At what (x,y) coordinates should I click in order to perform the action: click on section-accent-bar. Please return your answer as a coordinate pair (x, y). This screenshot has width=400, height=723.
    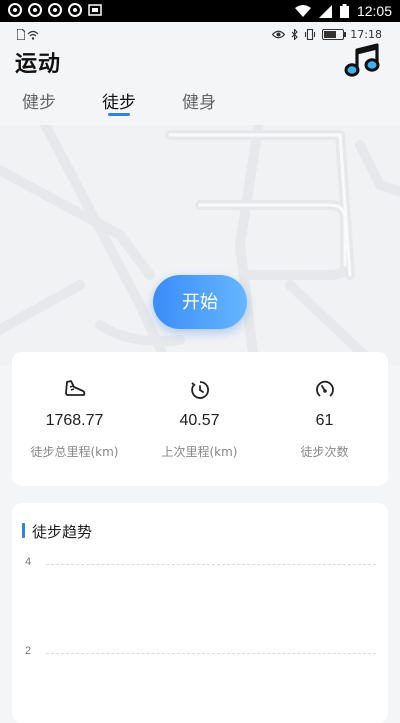
    Looking at the image, I should click on (23, 530).